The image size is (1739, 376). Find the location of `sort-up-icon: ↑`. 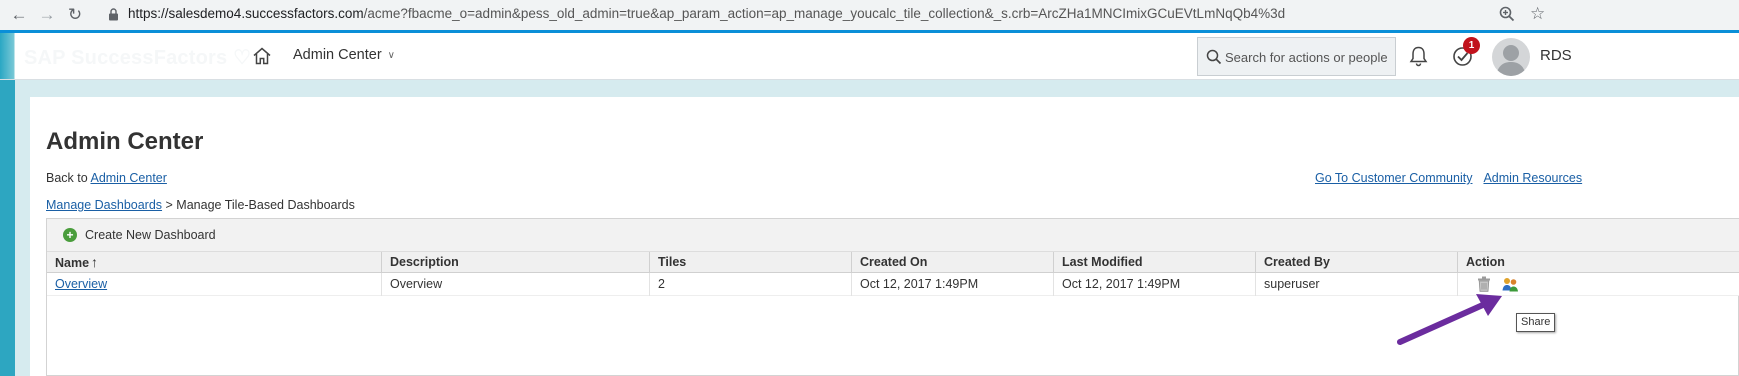

sort-up-icon: ↑ is located at coordinates (95, 262).